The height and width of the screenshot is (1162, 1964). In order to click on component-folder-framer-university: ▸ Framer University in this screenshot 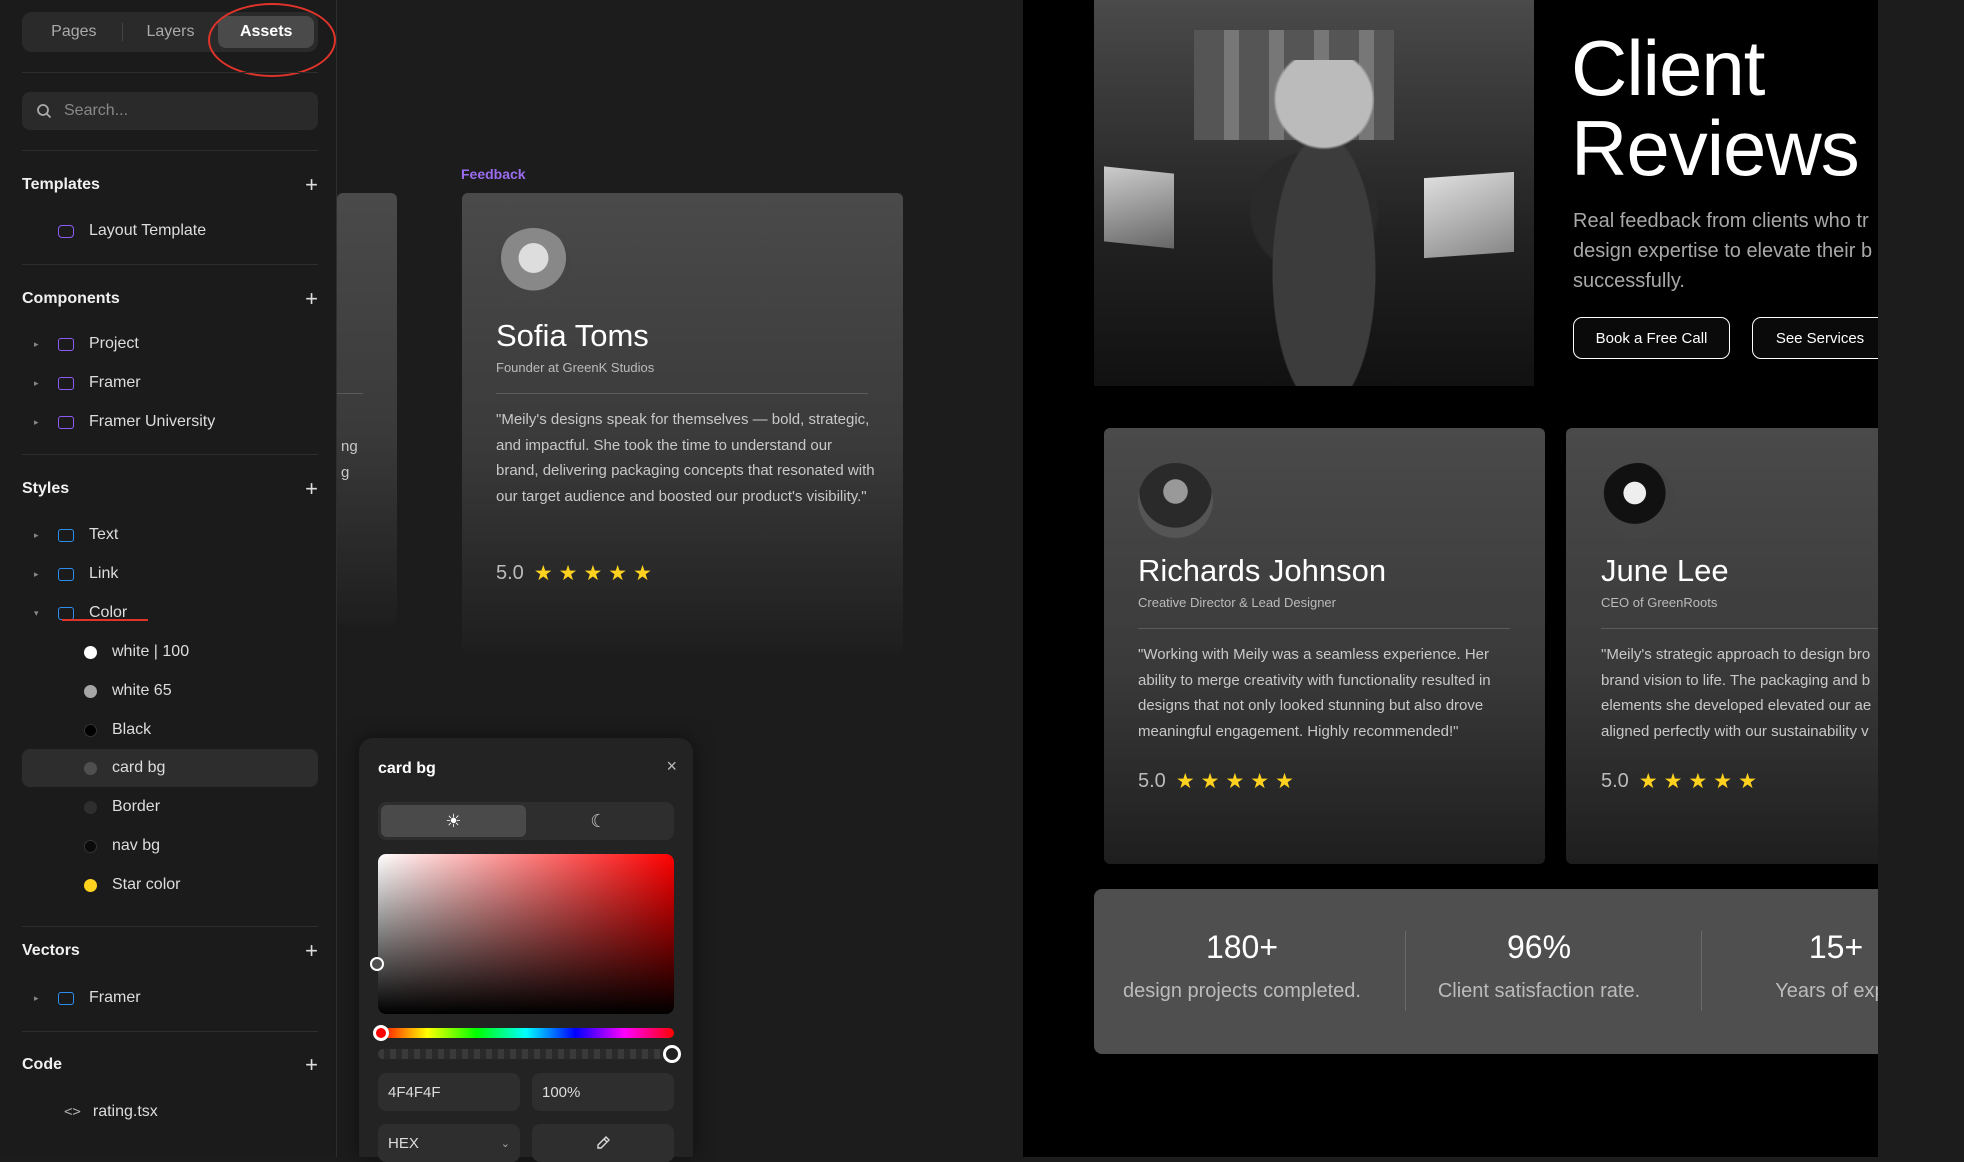, I will do `click(170, 422)`.